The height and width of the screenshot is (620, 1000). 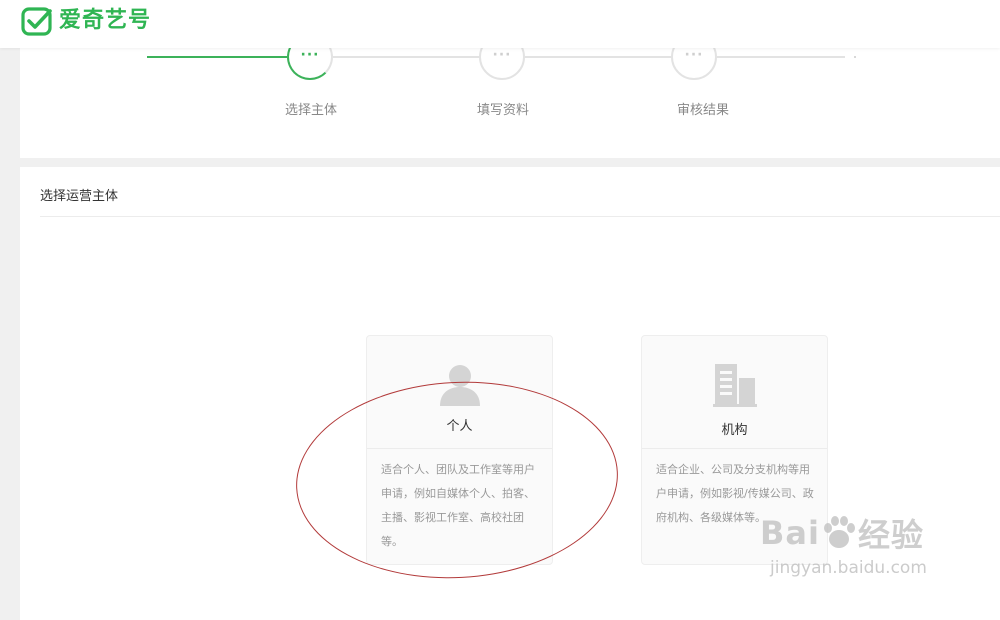 I want to click on building-icon, so click(x=734, y=385).